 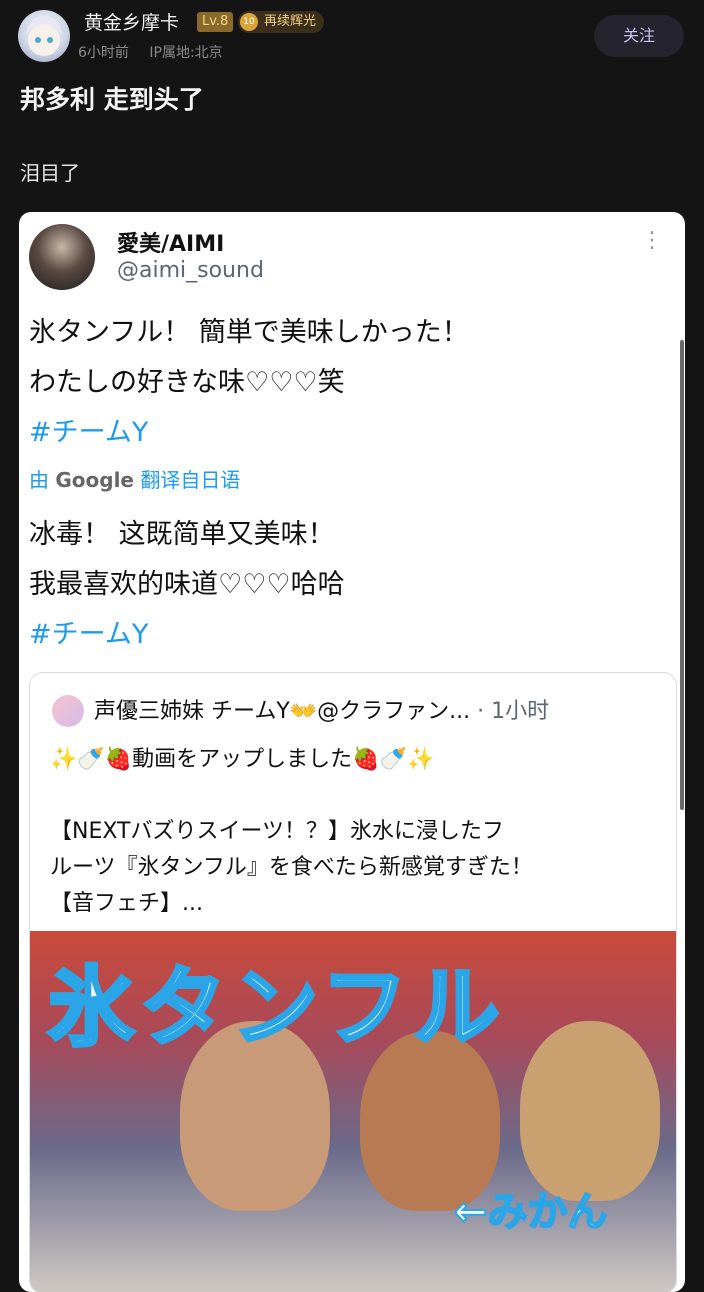 I want to click on quoted-time: · 1小时, so click(x=513, y=711).